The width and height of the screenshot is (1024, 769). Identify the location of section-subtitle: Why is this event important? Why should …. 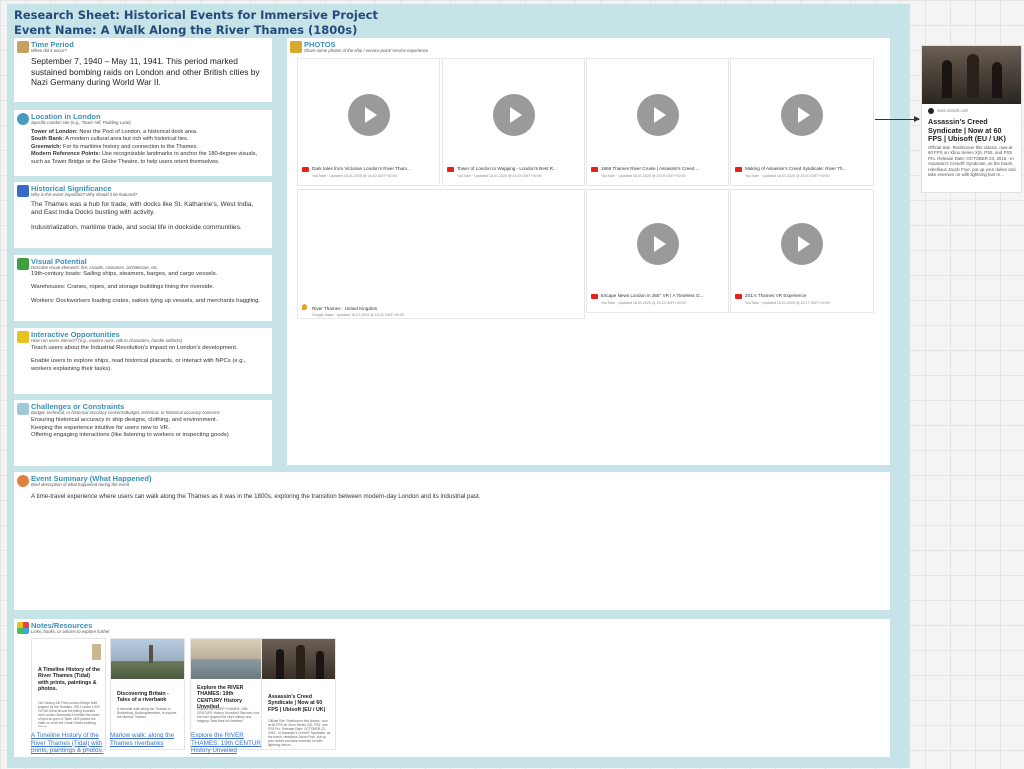
(84, 194).